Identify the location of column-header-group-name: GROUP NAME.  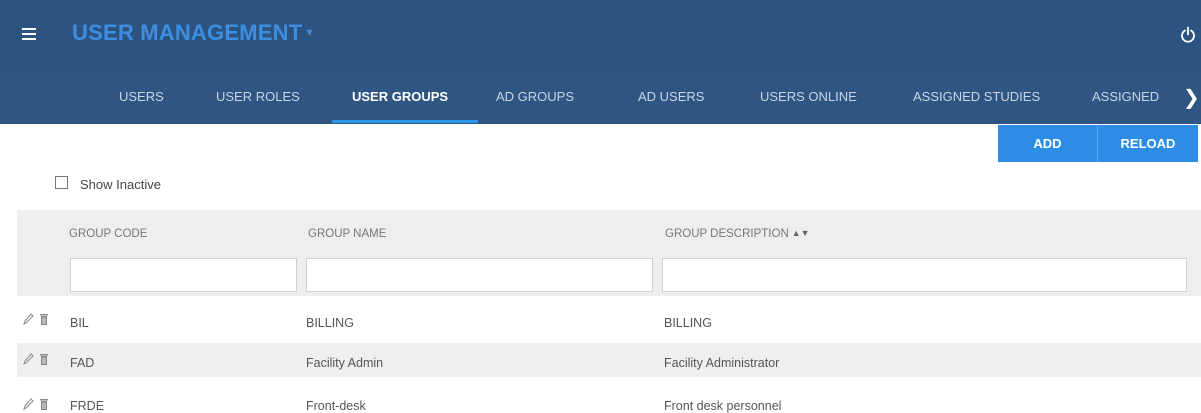
(347, 234).